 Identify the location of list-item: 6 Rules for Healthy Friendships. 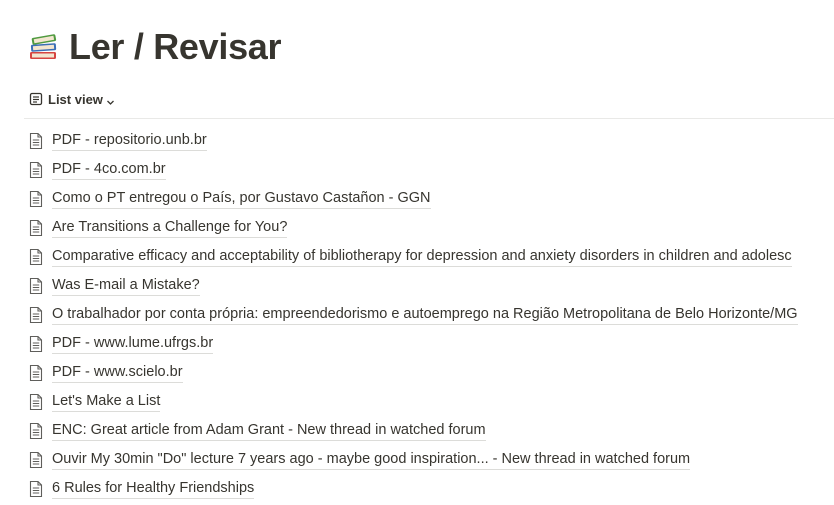
(429, 488).